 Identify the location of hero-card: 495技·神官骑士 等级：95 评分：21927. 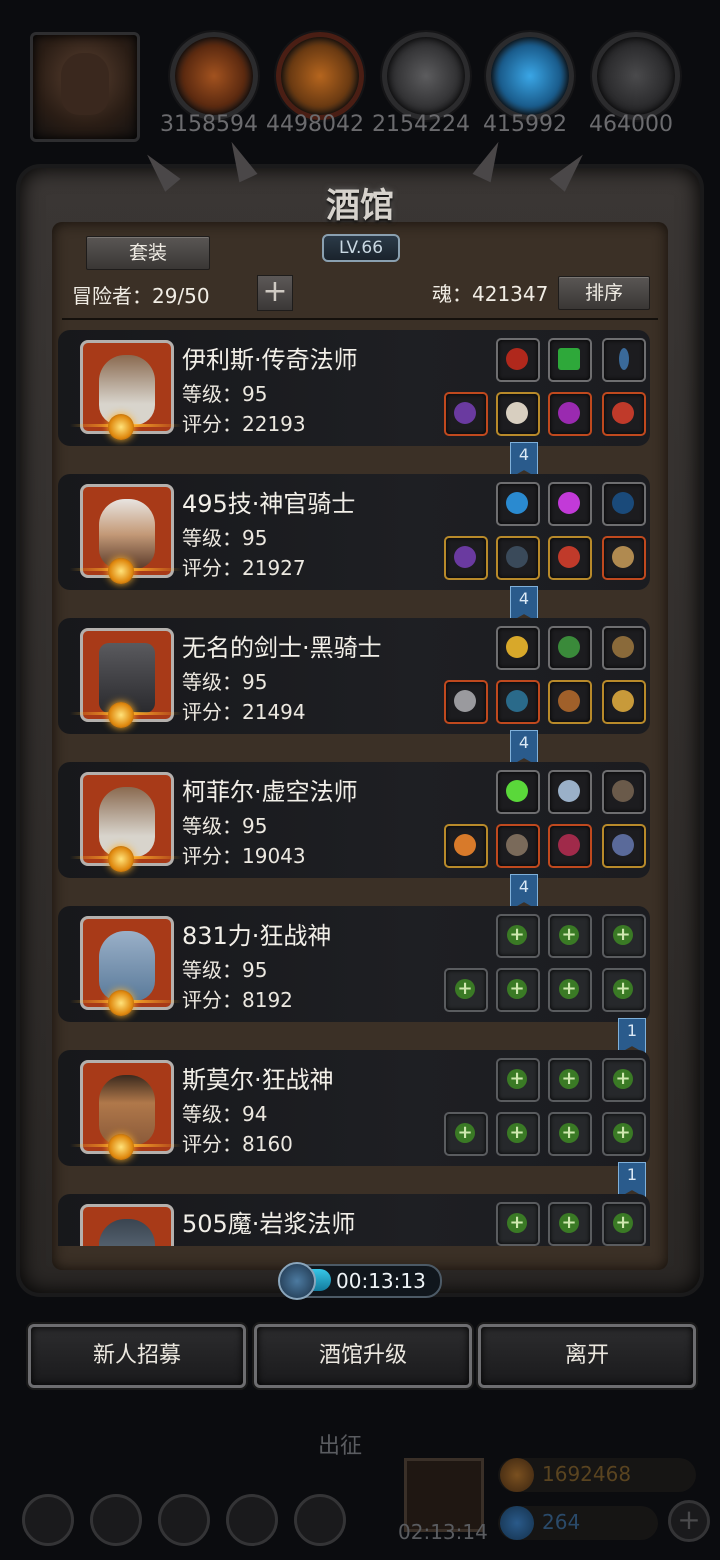
(354, 532).